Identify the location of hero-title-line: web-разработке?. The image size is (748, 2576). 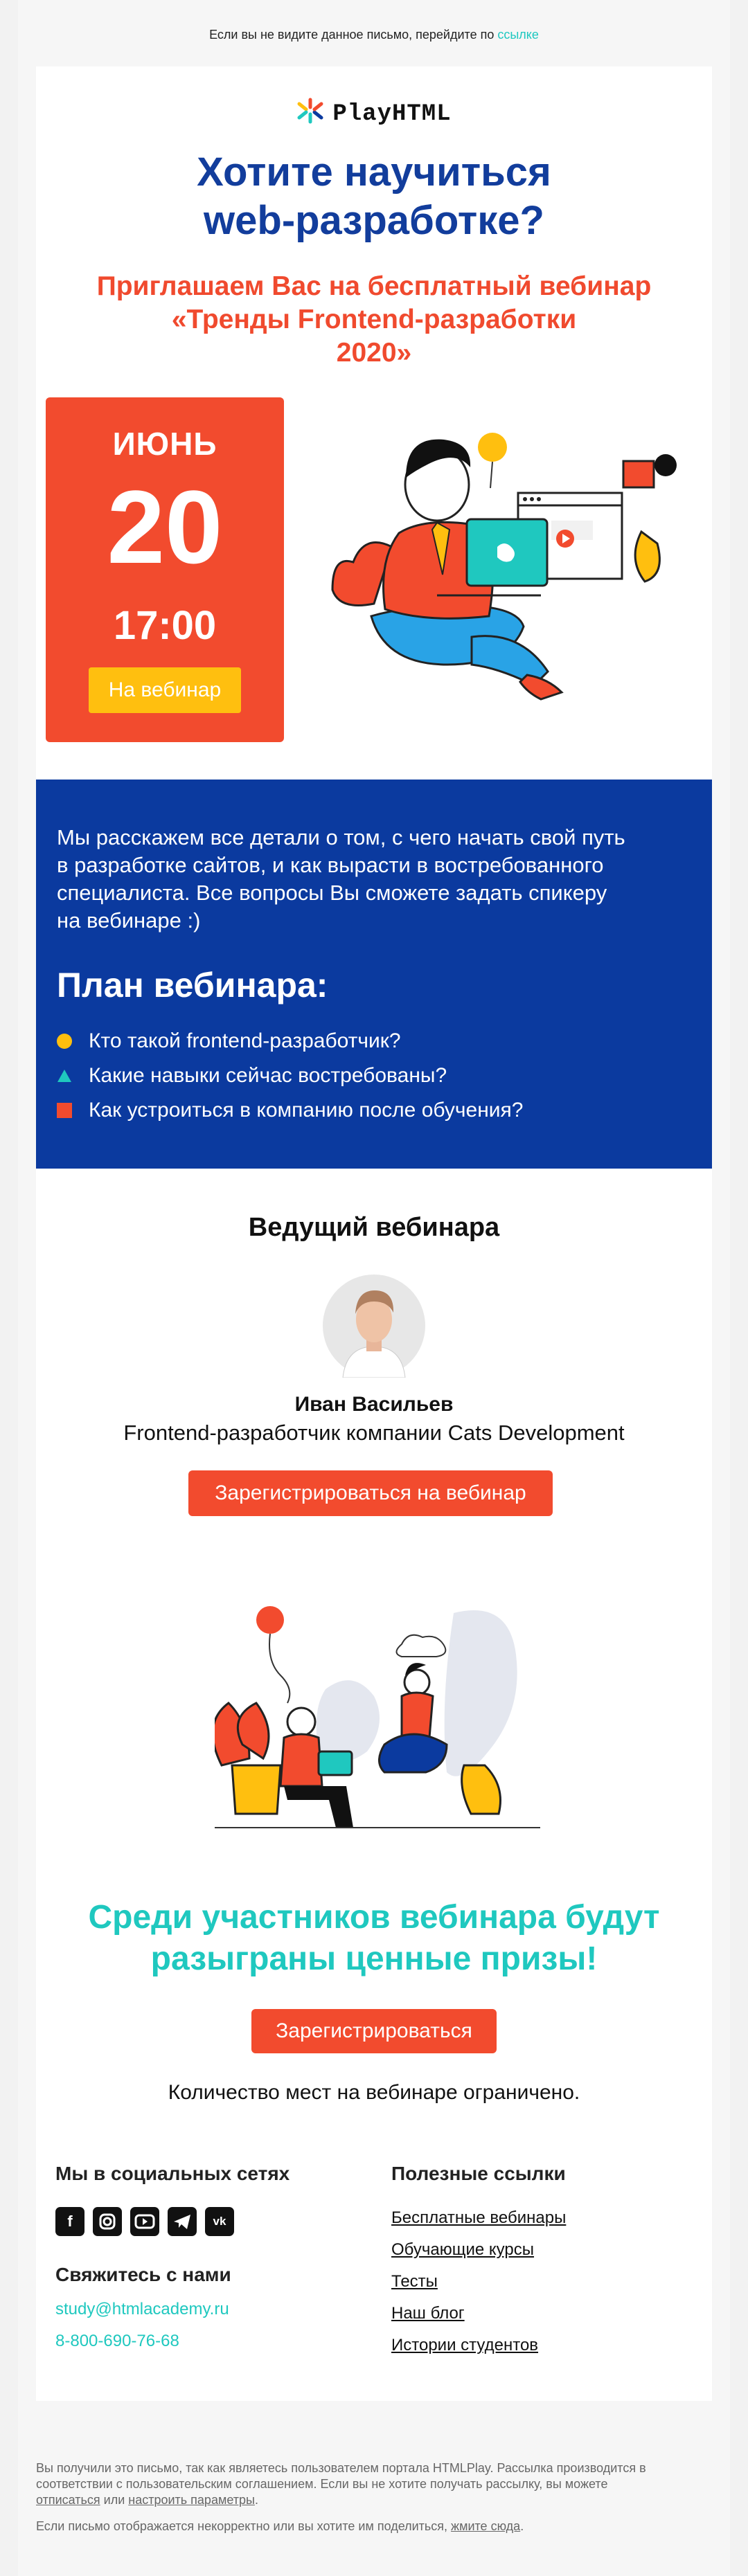
(374, 220).